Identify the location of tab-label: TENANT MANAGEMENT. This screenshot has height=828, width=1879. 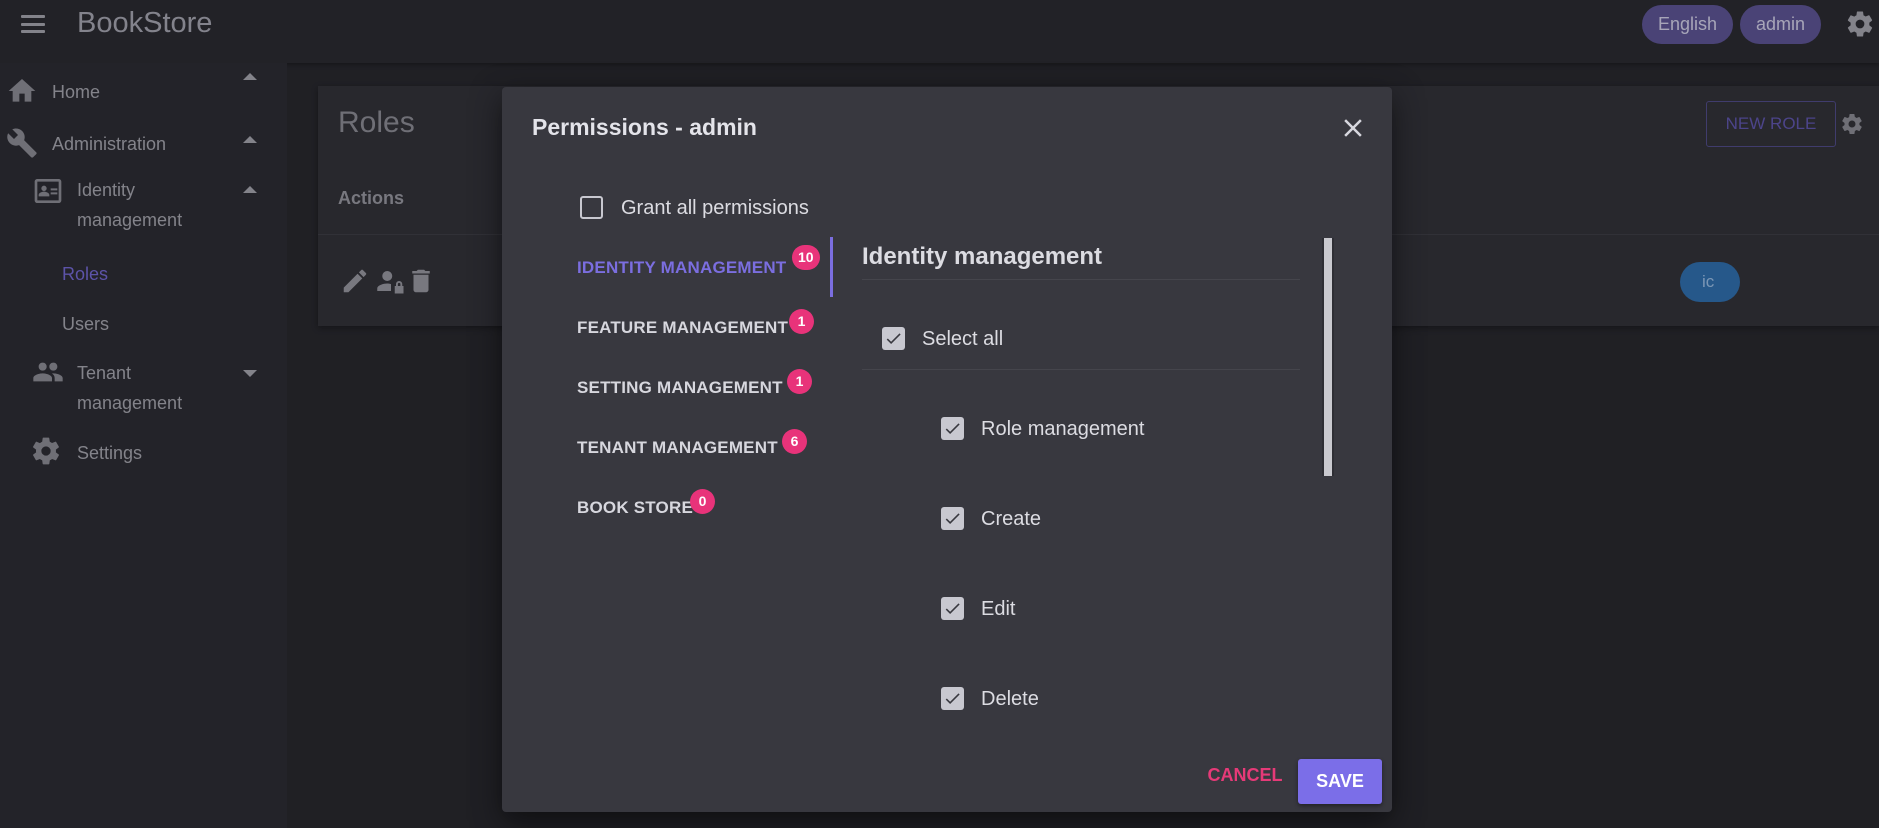
(677, 447).